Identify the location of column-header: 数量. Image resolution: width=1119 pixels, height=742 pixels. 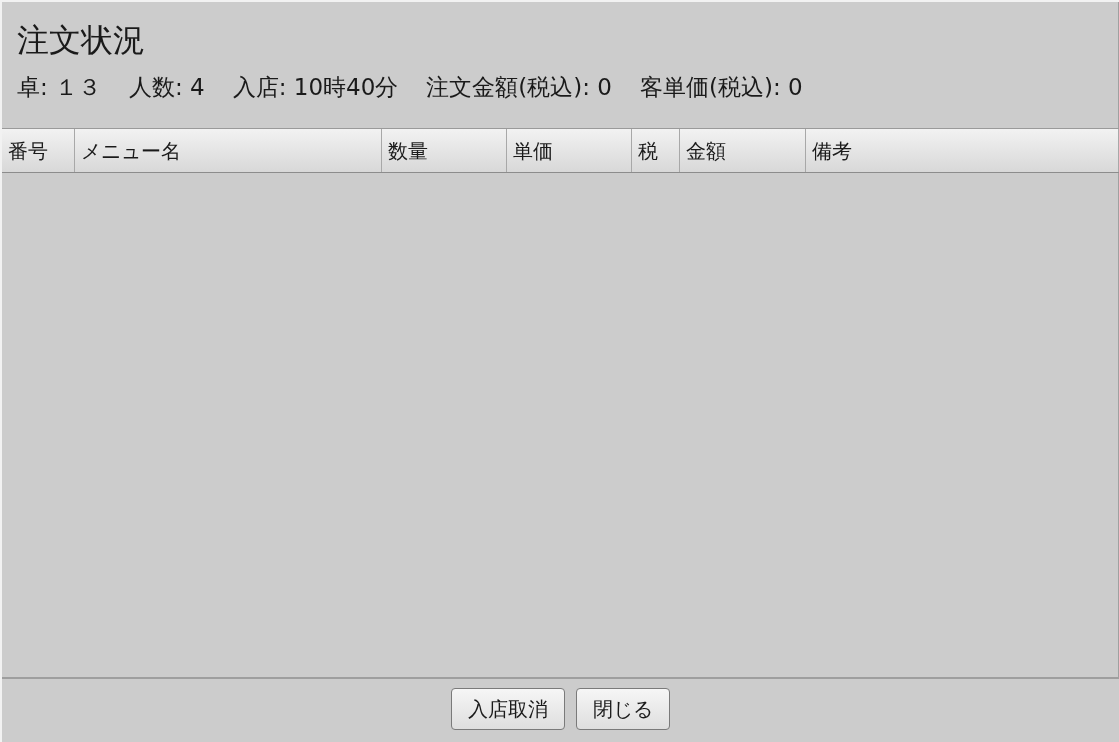
(444, 150).